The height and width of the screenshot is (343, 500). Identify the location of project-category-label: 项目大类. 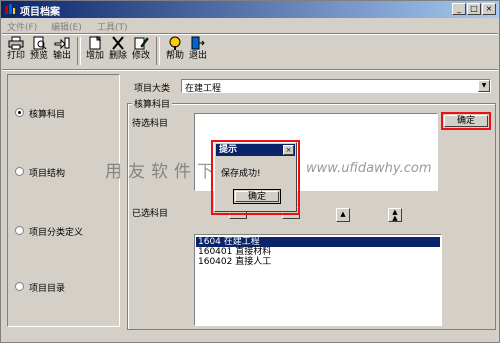
(152, 89).